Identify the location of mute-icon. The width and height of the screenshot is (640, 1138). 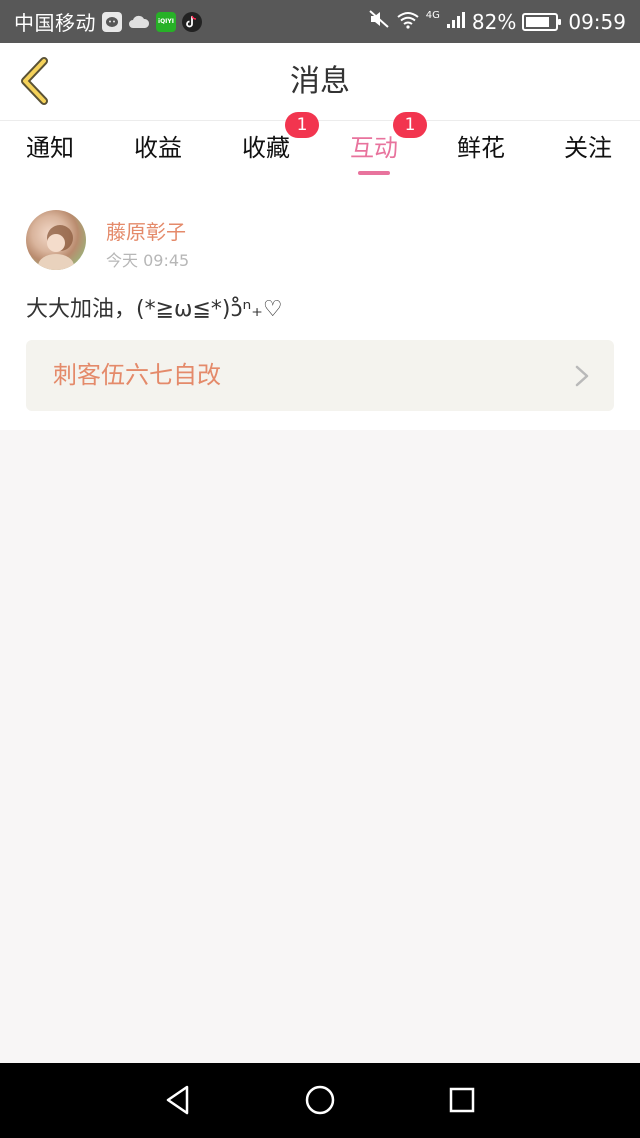
(379, 21).